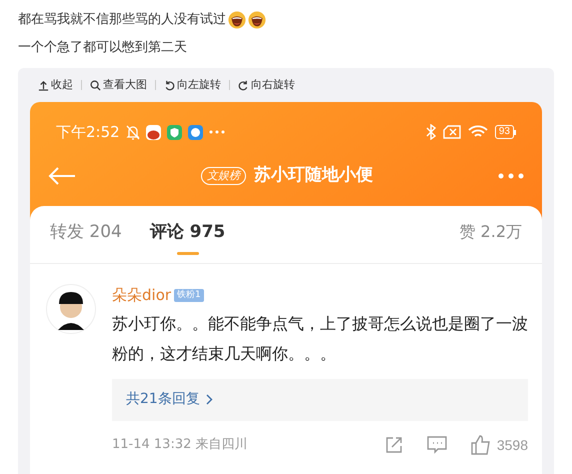 Image resolution: width=572 pixels, height=474 pixels. I want to click on toolbar-button: 收起, so click(55, 85).